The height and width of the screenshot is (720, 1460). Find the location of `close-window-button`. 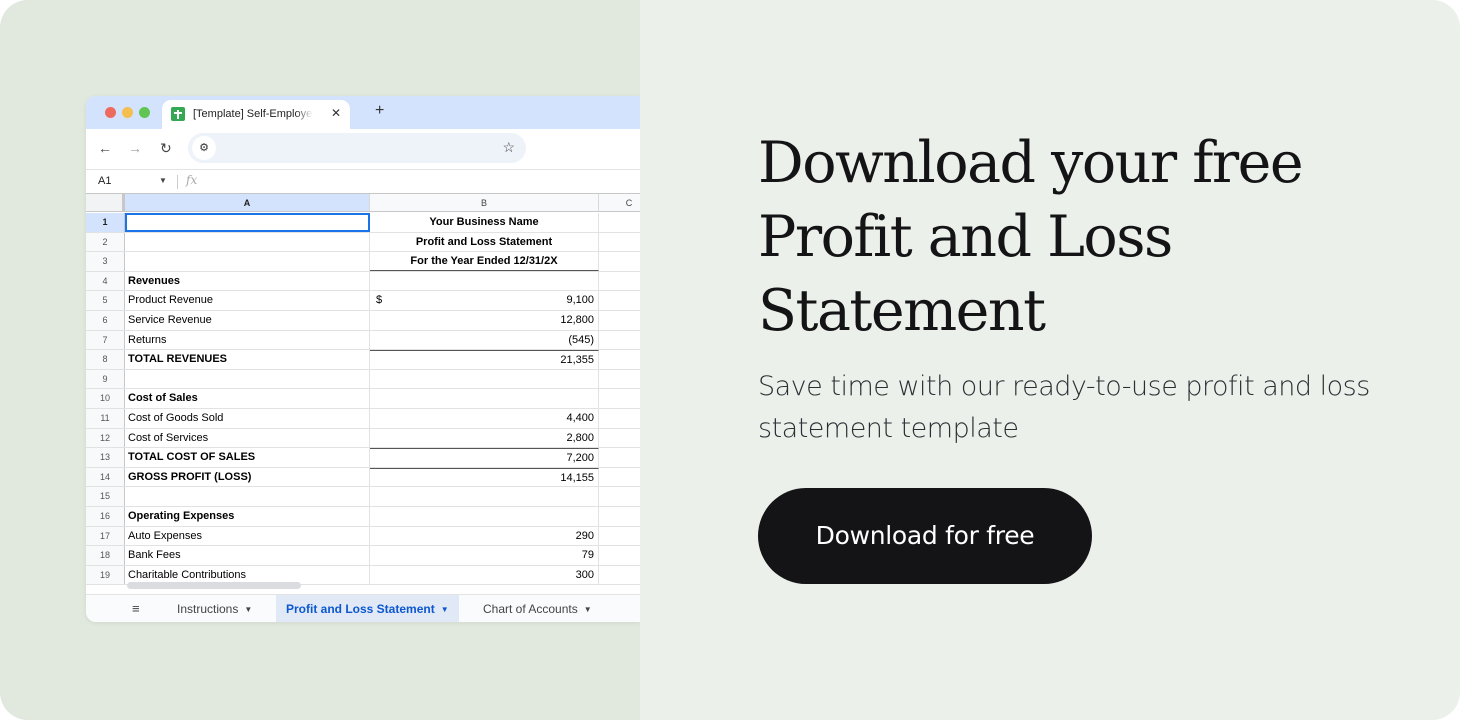

close-window-button is located at coordinates (110, 112).